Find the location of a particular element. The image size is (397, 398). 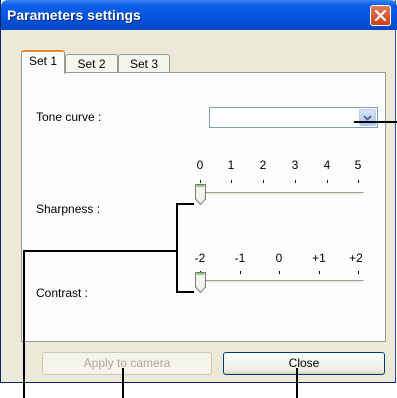

contrast-slider-thumb is located at coordinates (200, 283).